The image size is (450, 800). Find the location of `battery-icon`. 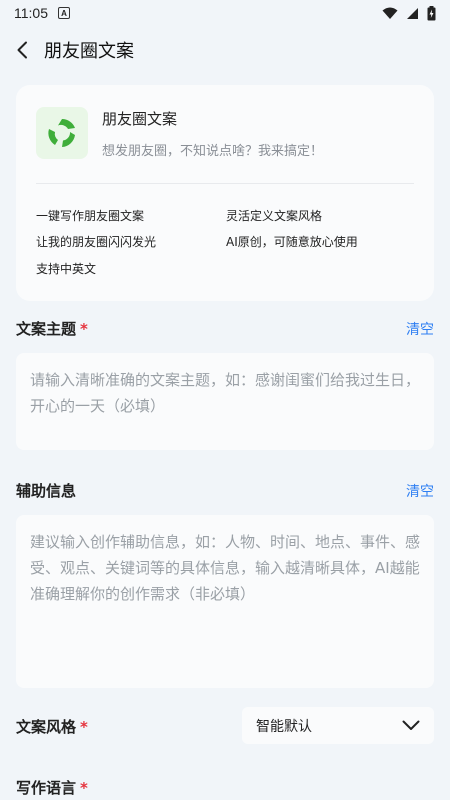

battery-icon is located at coordinates (431, 12).